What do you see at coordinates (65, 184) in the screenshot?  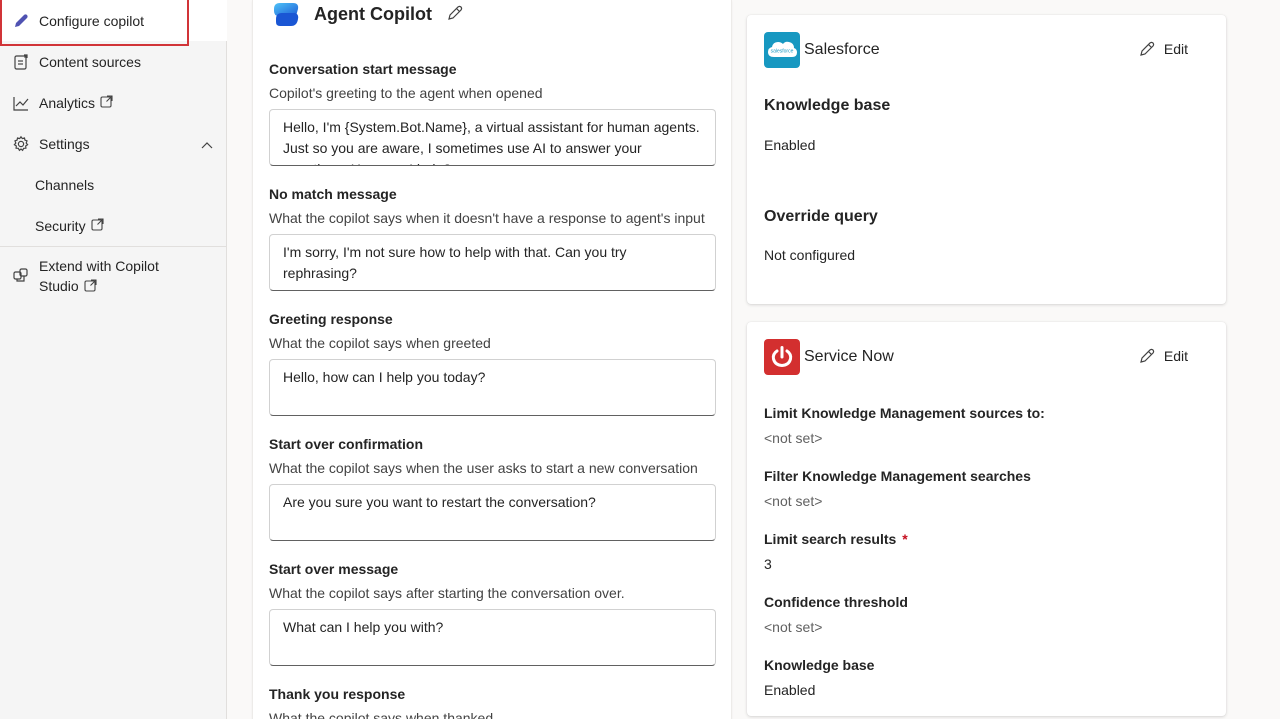 I see `sidebar-item-label: Channels` at bounding box center [65, 184].